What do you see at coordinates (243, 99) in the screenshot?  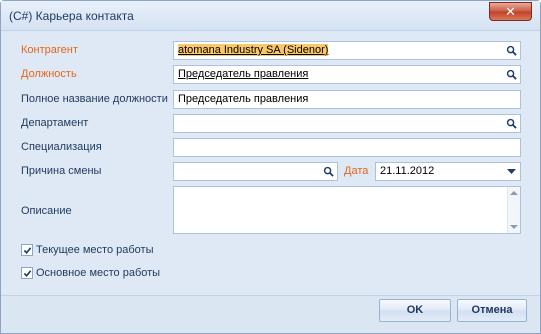 I see `full-position-value: Председатель правления` at bounding box center [243, 99].